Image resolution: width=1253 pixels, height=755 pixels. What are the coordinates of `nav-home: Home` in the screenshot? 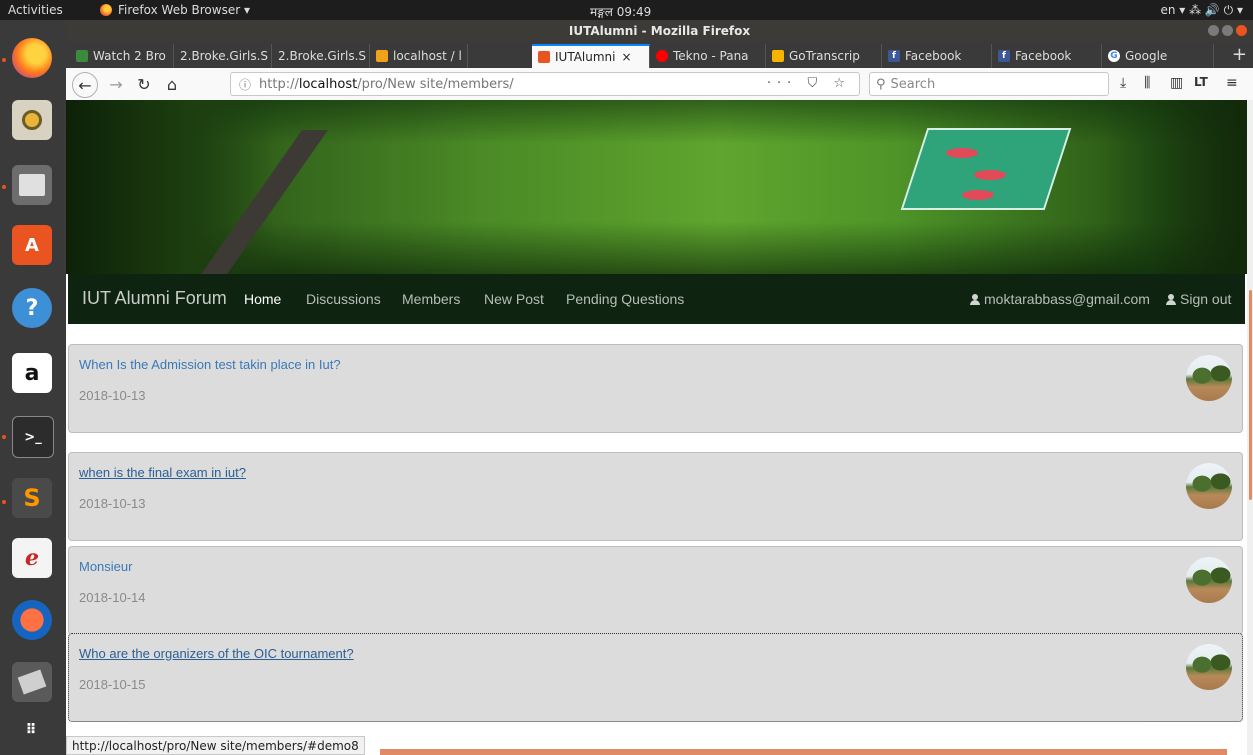 It's located at (262, 299).